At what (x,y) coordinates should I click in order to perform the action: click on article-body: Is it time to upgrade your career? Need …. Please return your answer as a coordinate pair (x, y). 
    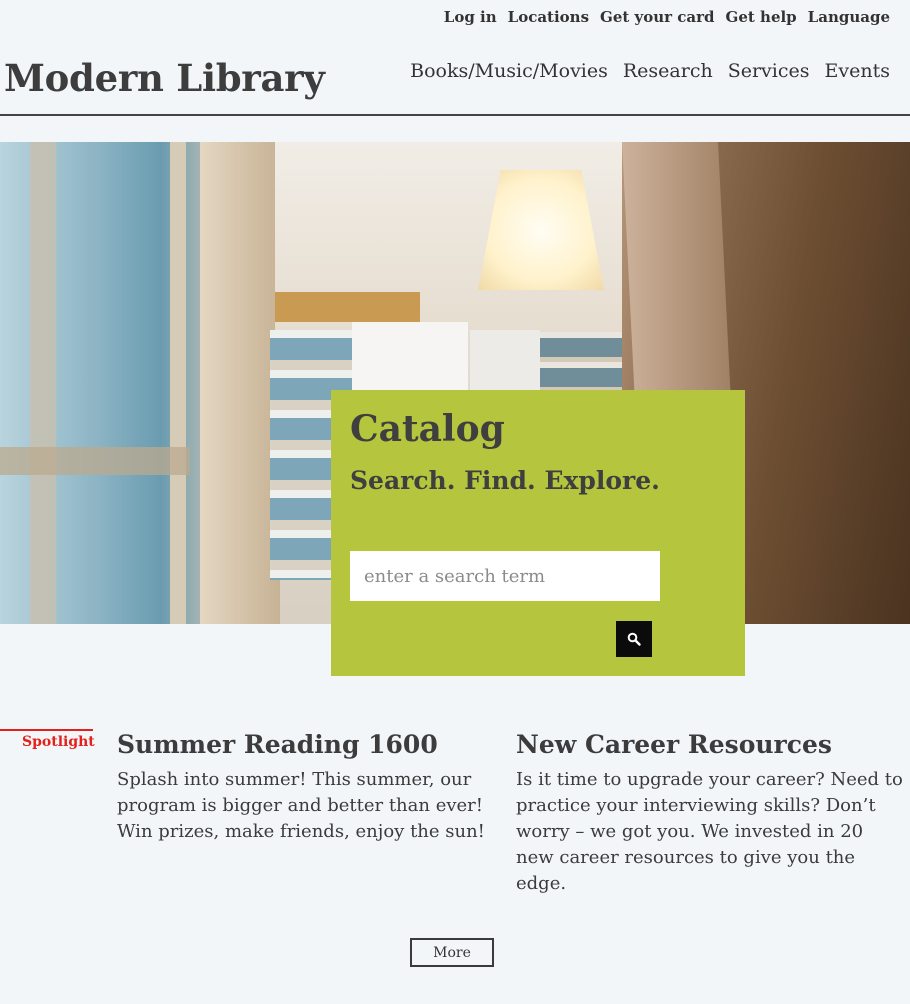
    Looking at the image, I should click on (709, 831).